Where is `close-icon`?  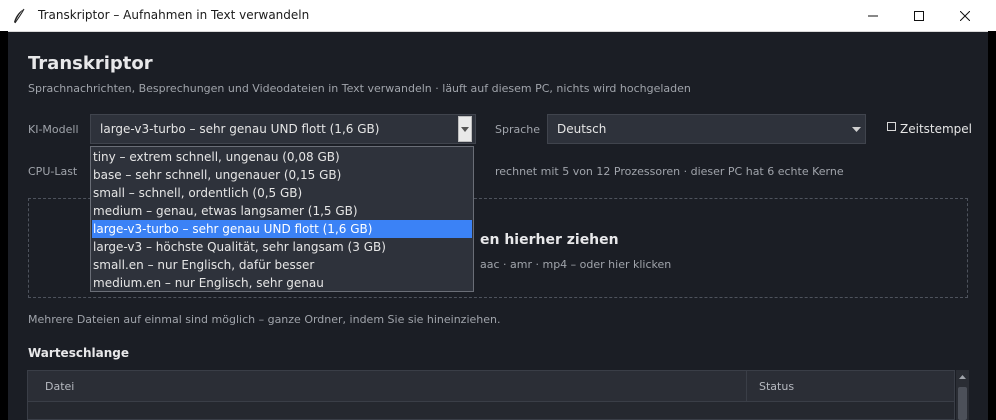
close-icon is located at coordinates (965, 15).